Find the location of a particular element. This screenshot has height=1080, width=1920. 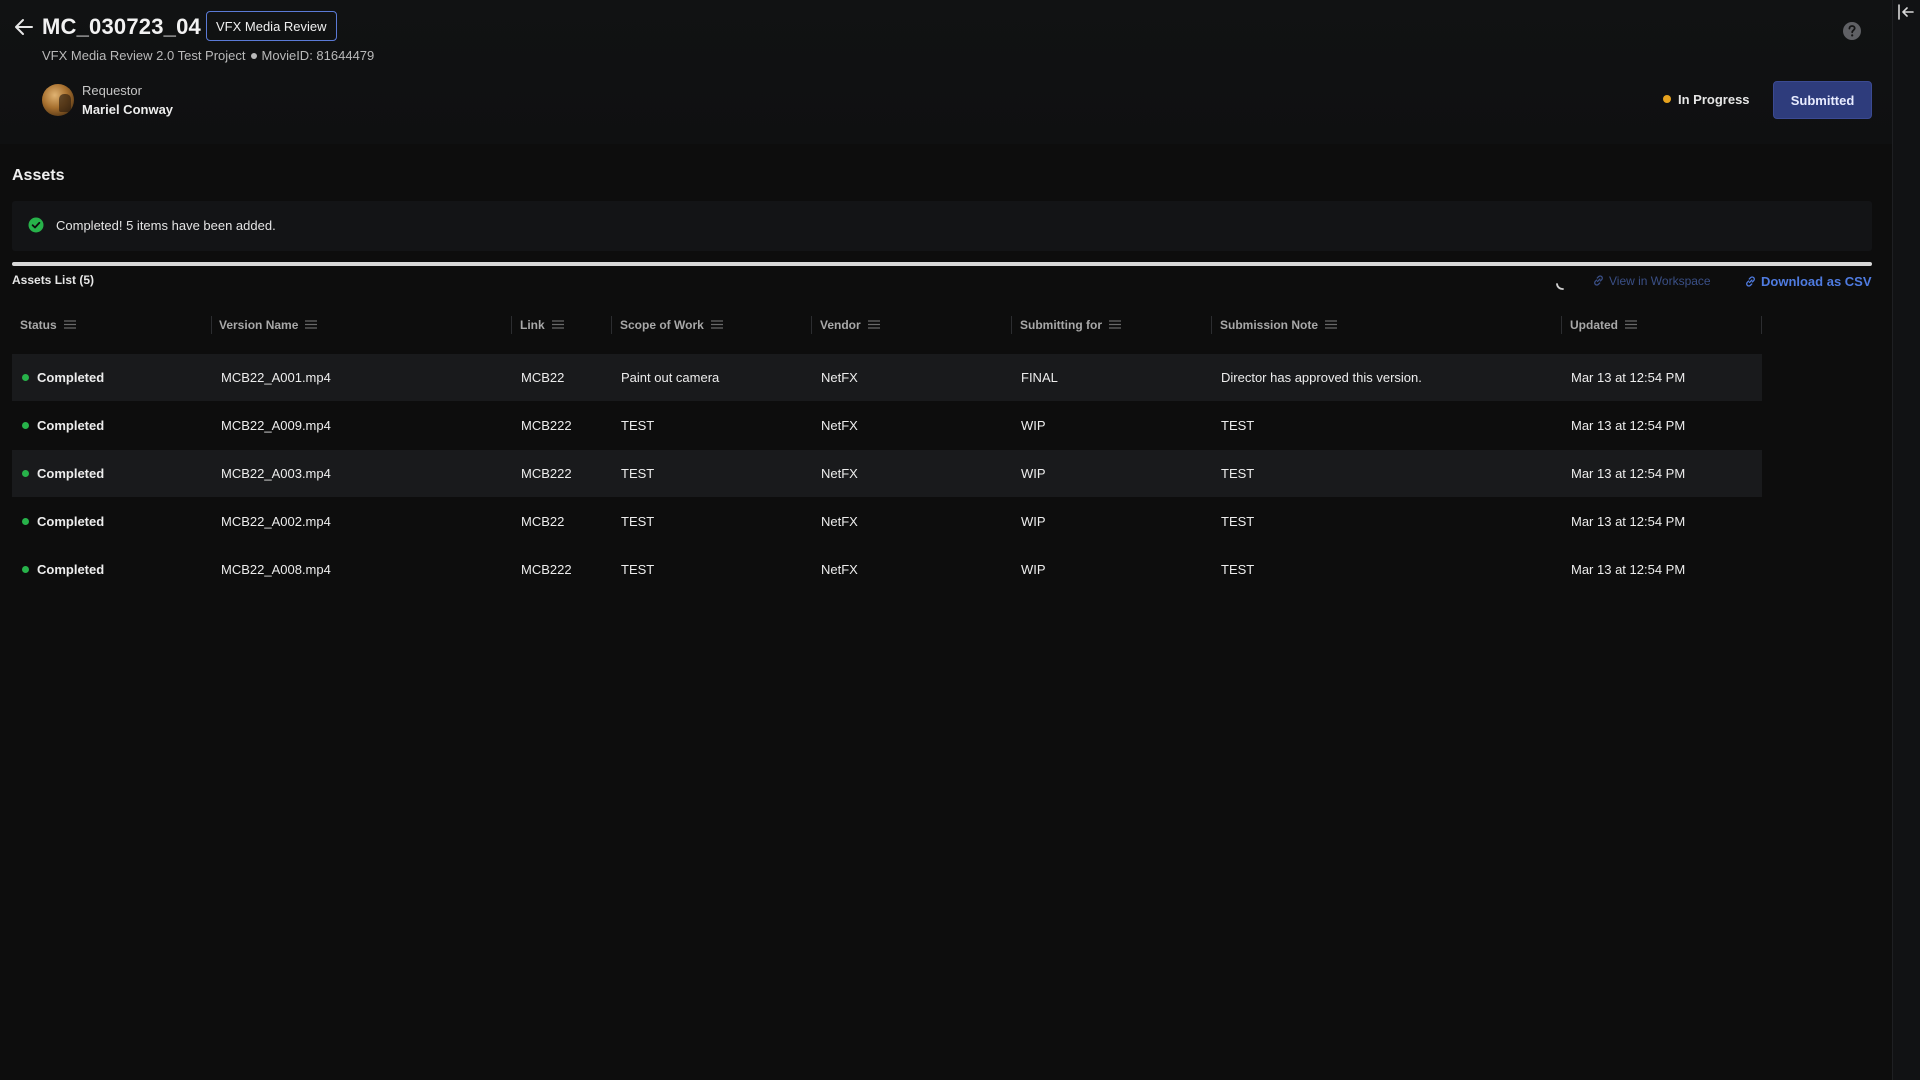

link-cell: MCB22 is located at coordinates (543, 521).